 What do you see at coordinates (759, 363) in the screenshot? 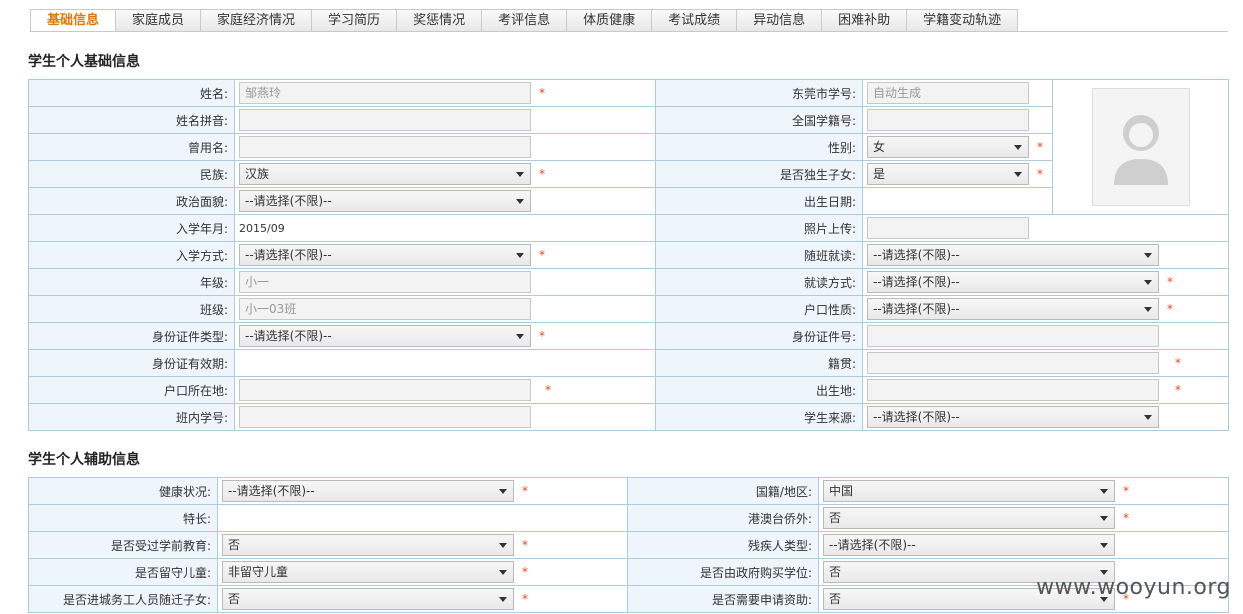
I see `native-label: 籍贯:` at bounding box center [759, 363].